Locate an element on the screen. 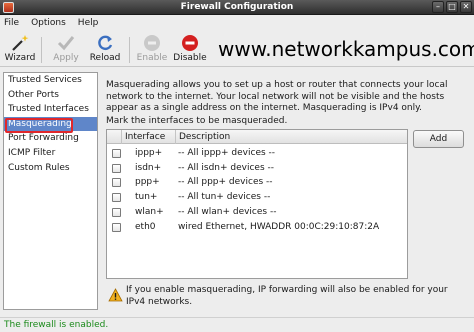  maximize-button: □ is located at coordinates (452, 7).